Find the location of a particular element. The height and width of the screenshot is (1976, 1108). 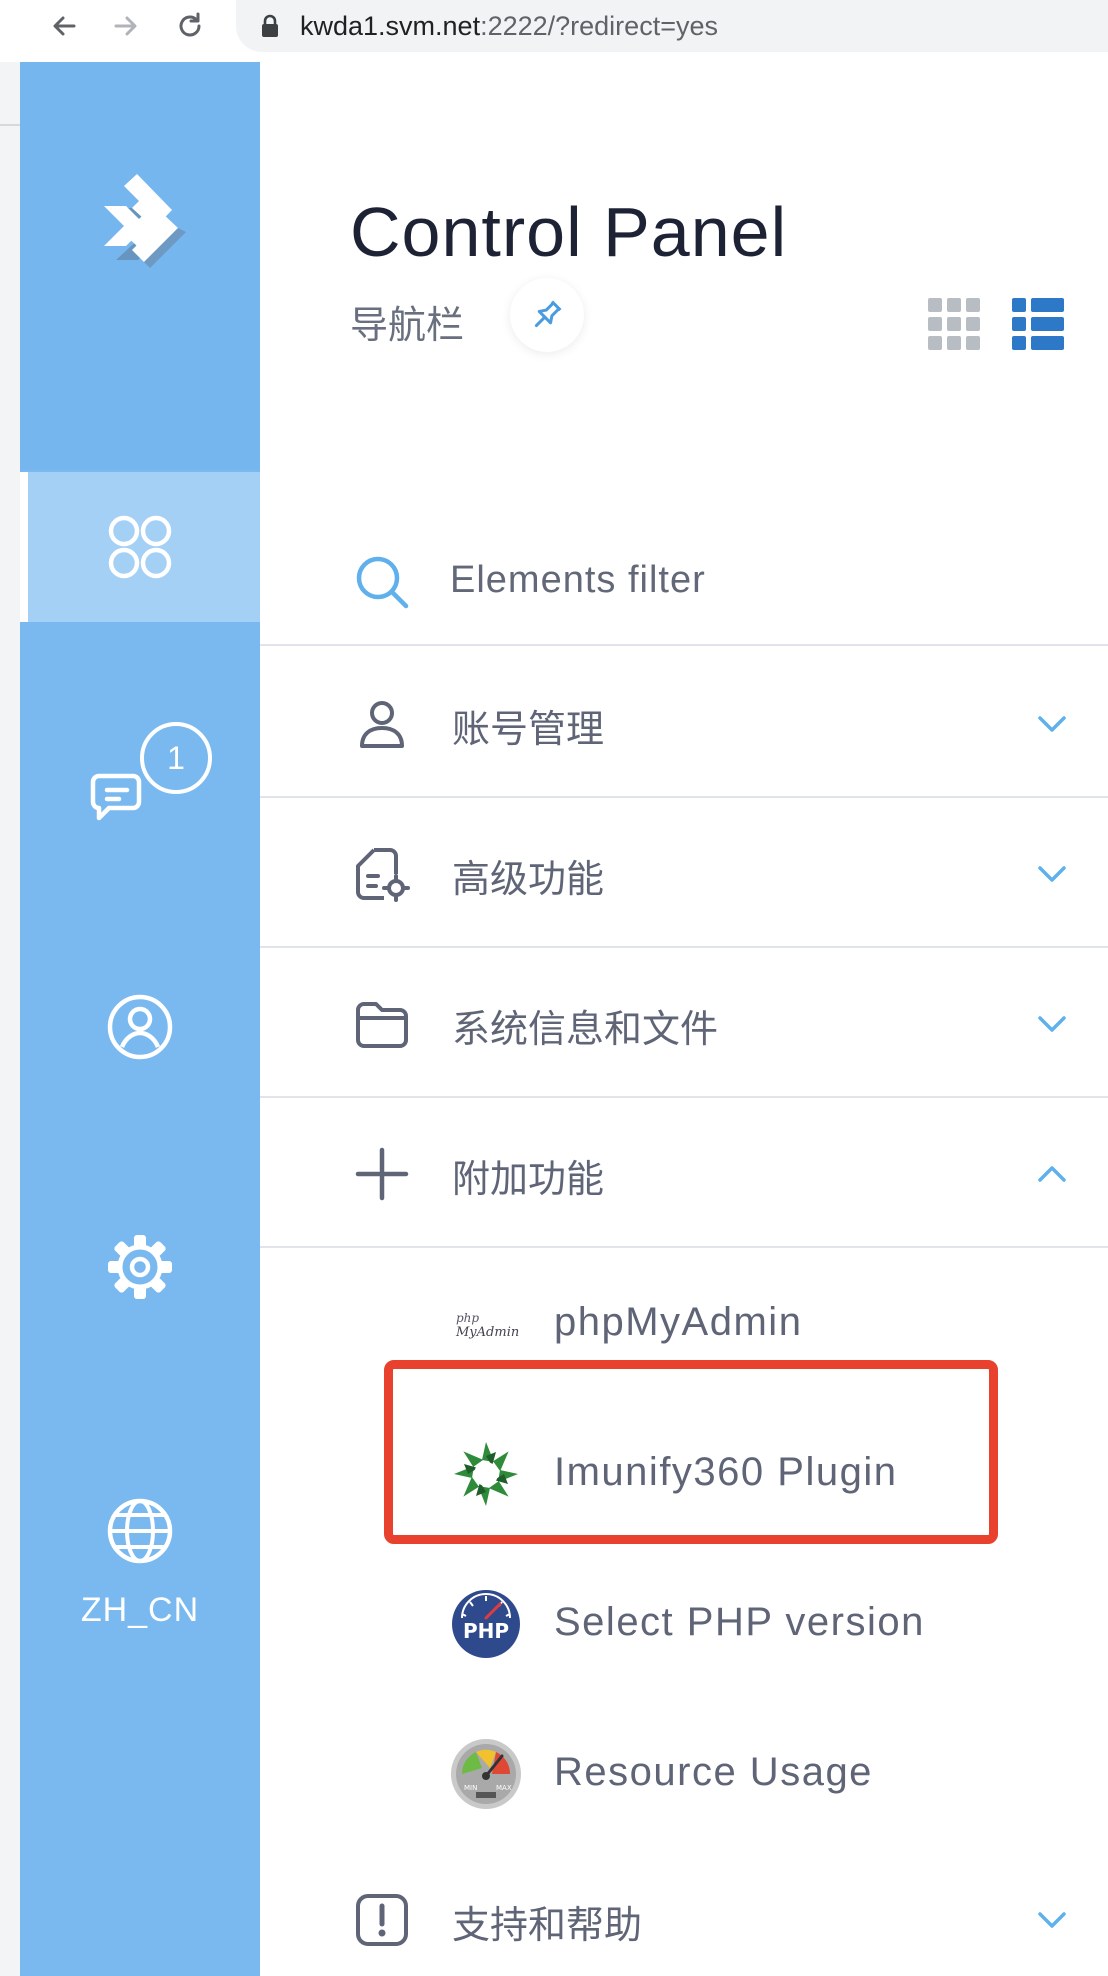

user-circle-icon is located at coordinates (140, 1027).